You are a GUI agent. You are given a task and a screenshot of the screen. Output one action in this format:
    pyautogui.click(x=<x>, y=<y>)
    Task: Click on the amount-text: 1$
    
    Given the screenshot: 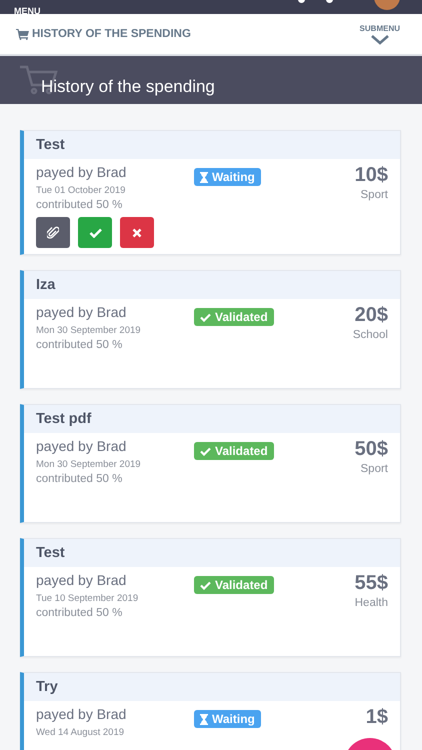 What is the action you would take?
    pyautogui.click(x=377, y=717)
    